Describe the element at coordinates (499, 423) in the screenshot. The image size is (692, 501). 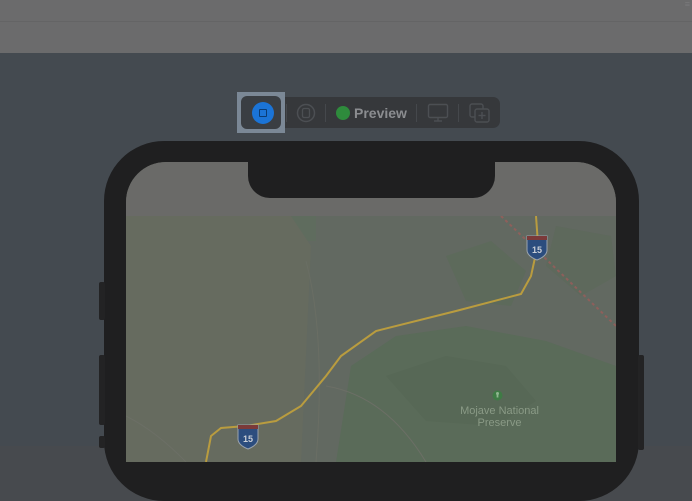
I see `poi-name-line2: Preserve` at that location.